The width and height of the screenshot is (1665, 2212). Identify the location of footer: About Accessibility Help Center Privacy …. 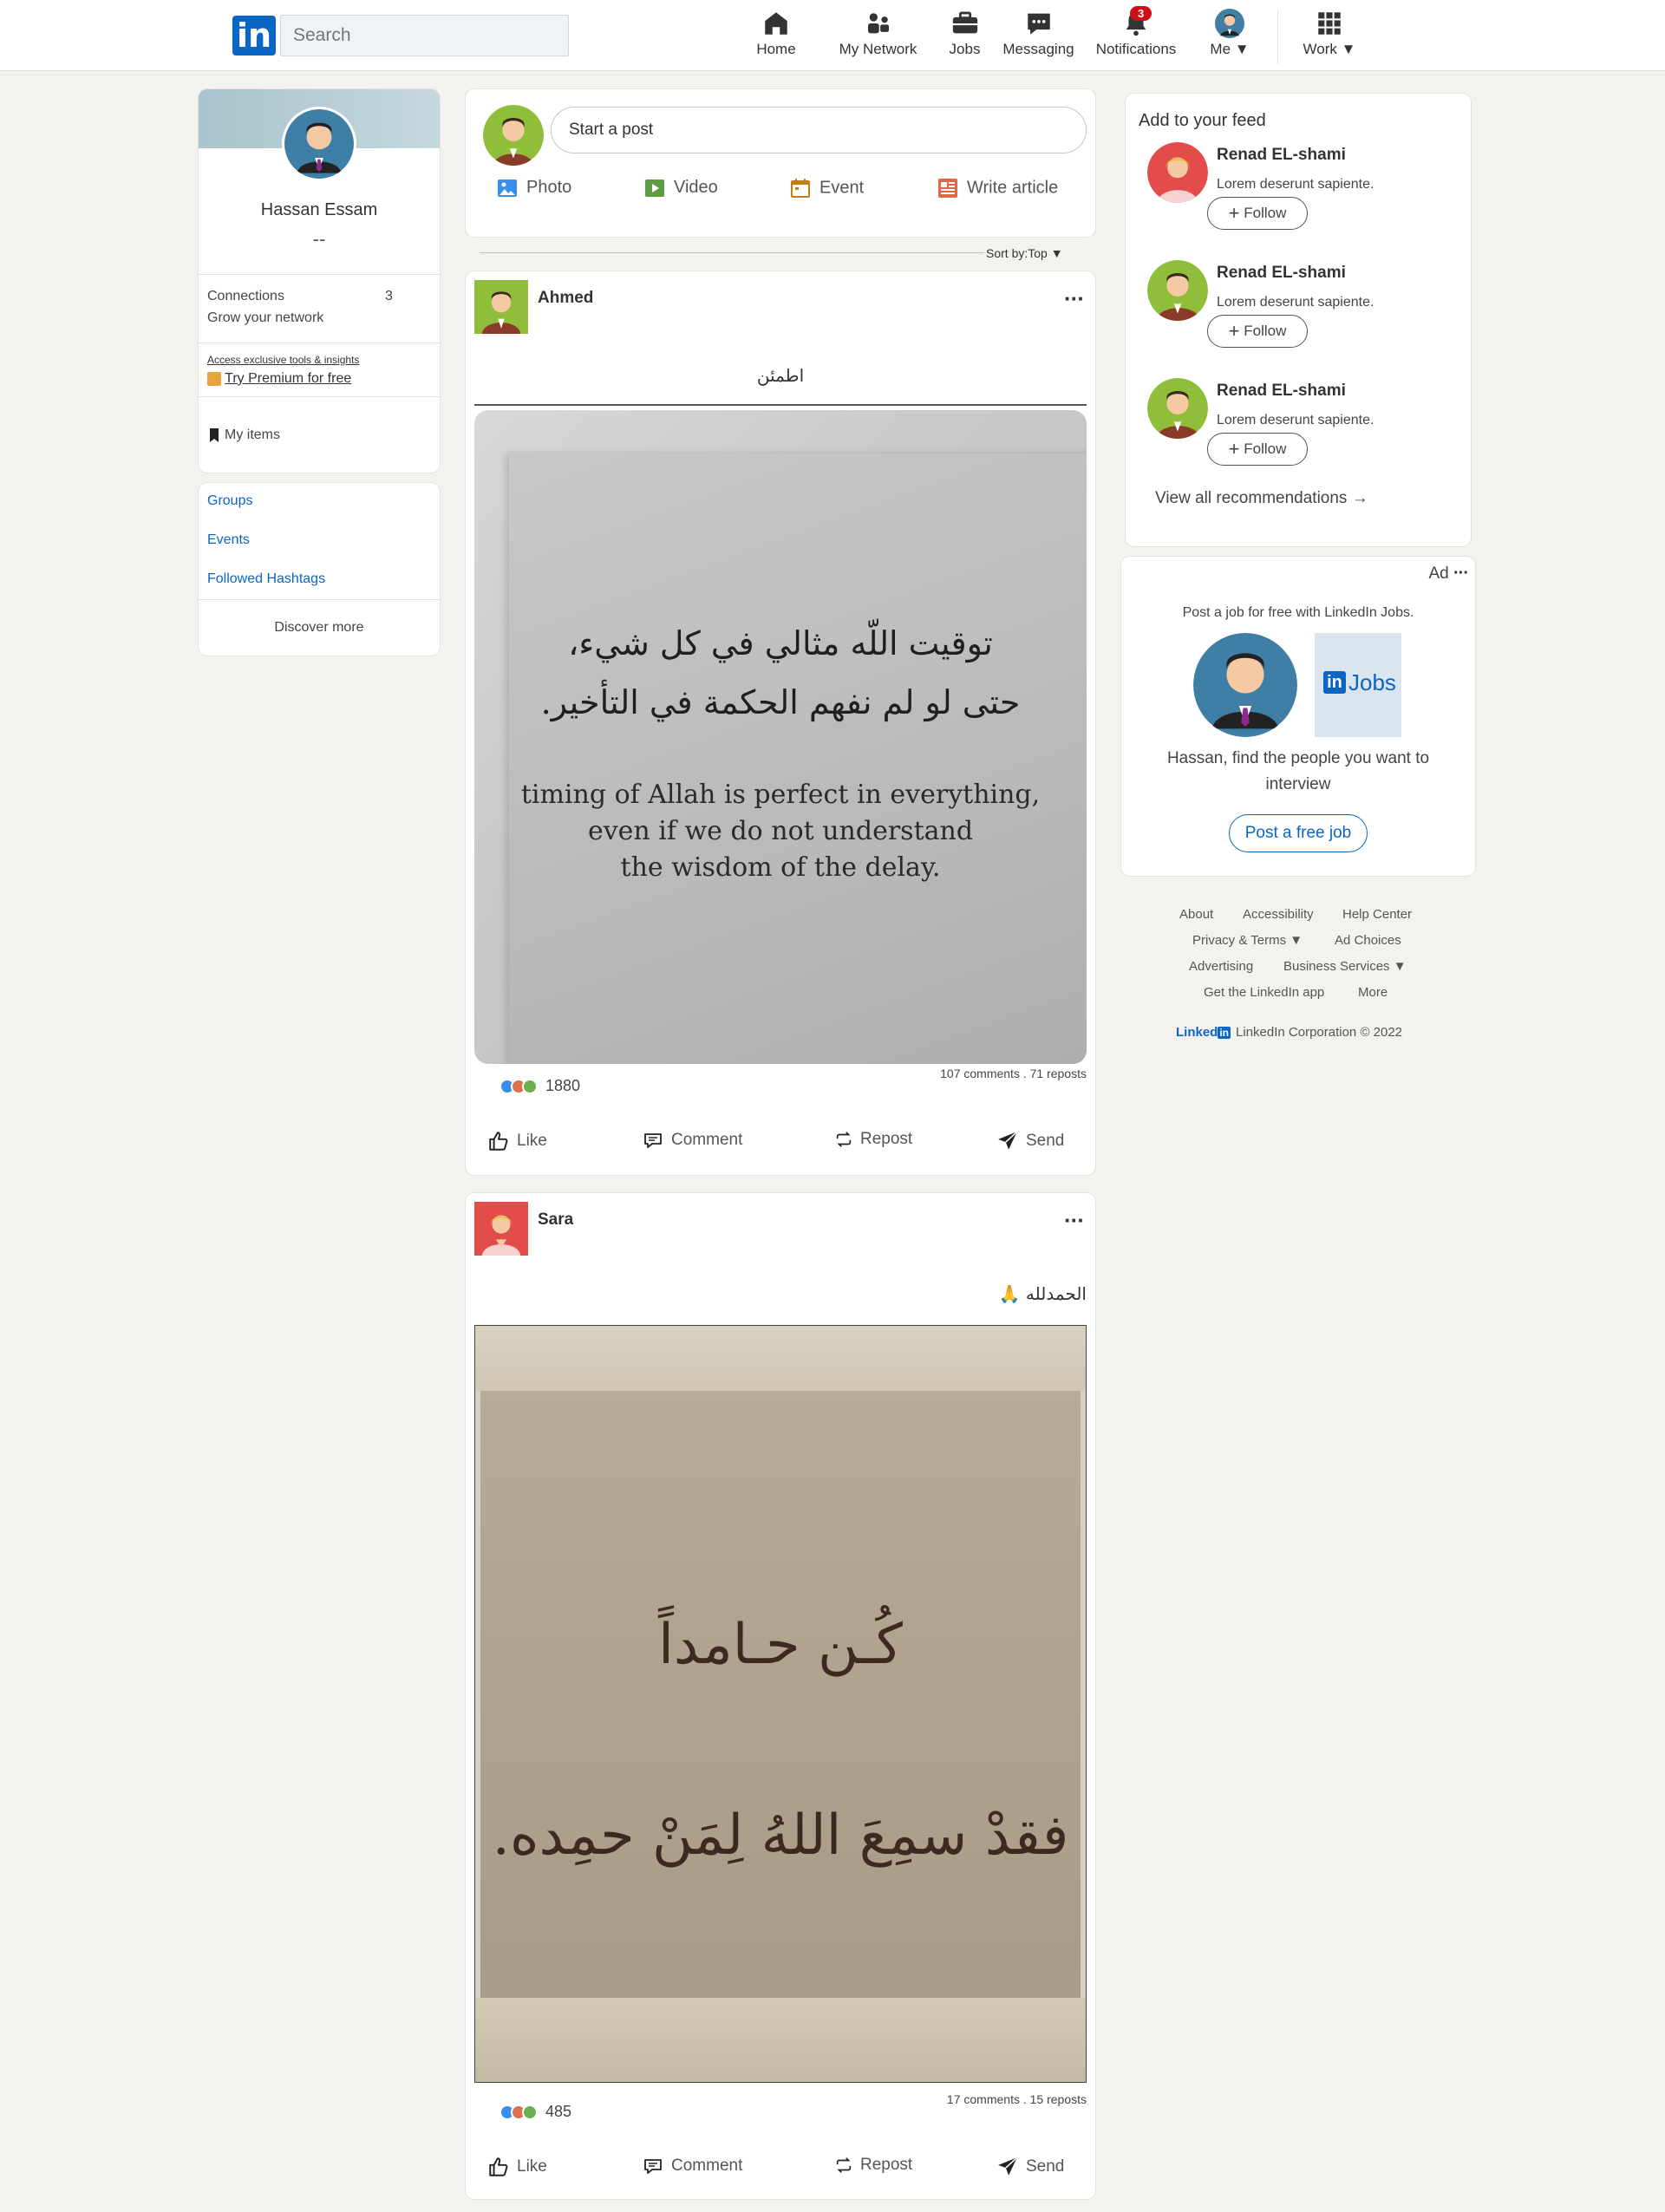
(1298, 980).